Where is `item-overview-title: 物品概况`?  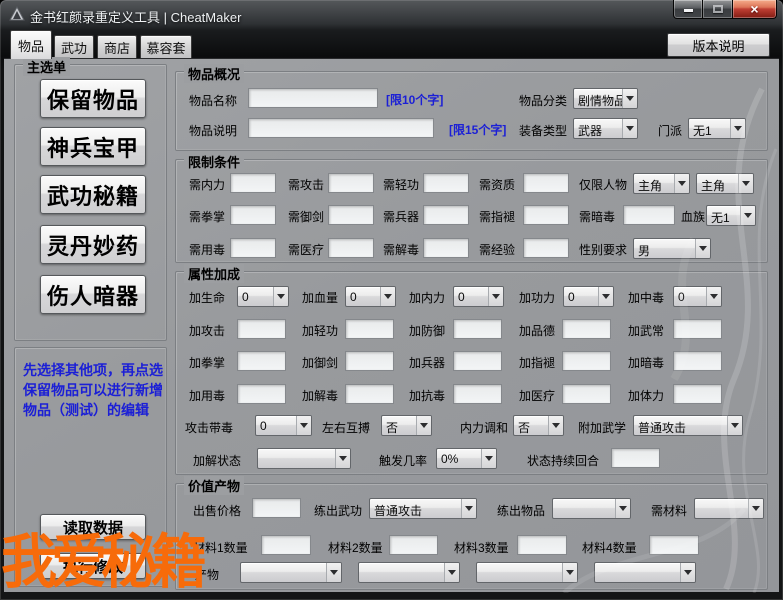 item-overview-title: 物品概况 is located at coordinates (214, 73).